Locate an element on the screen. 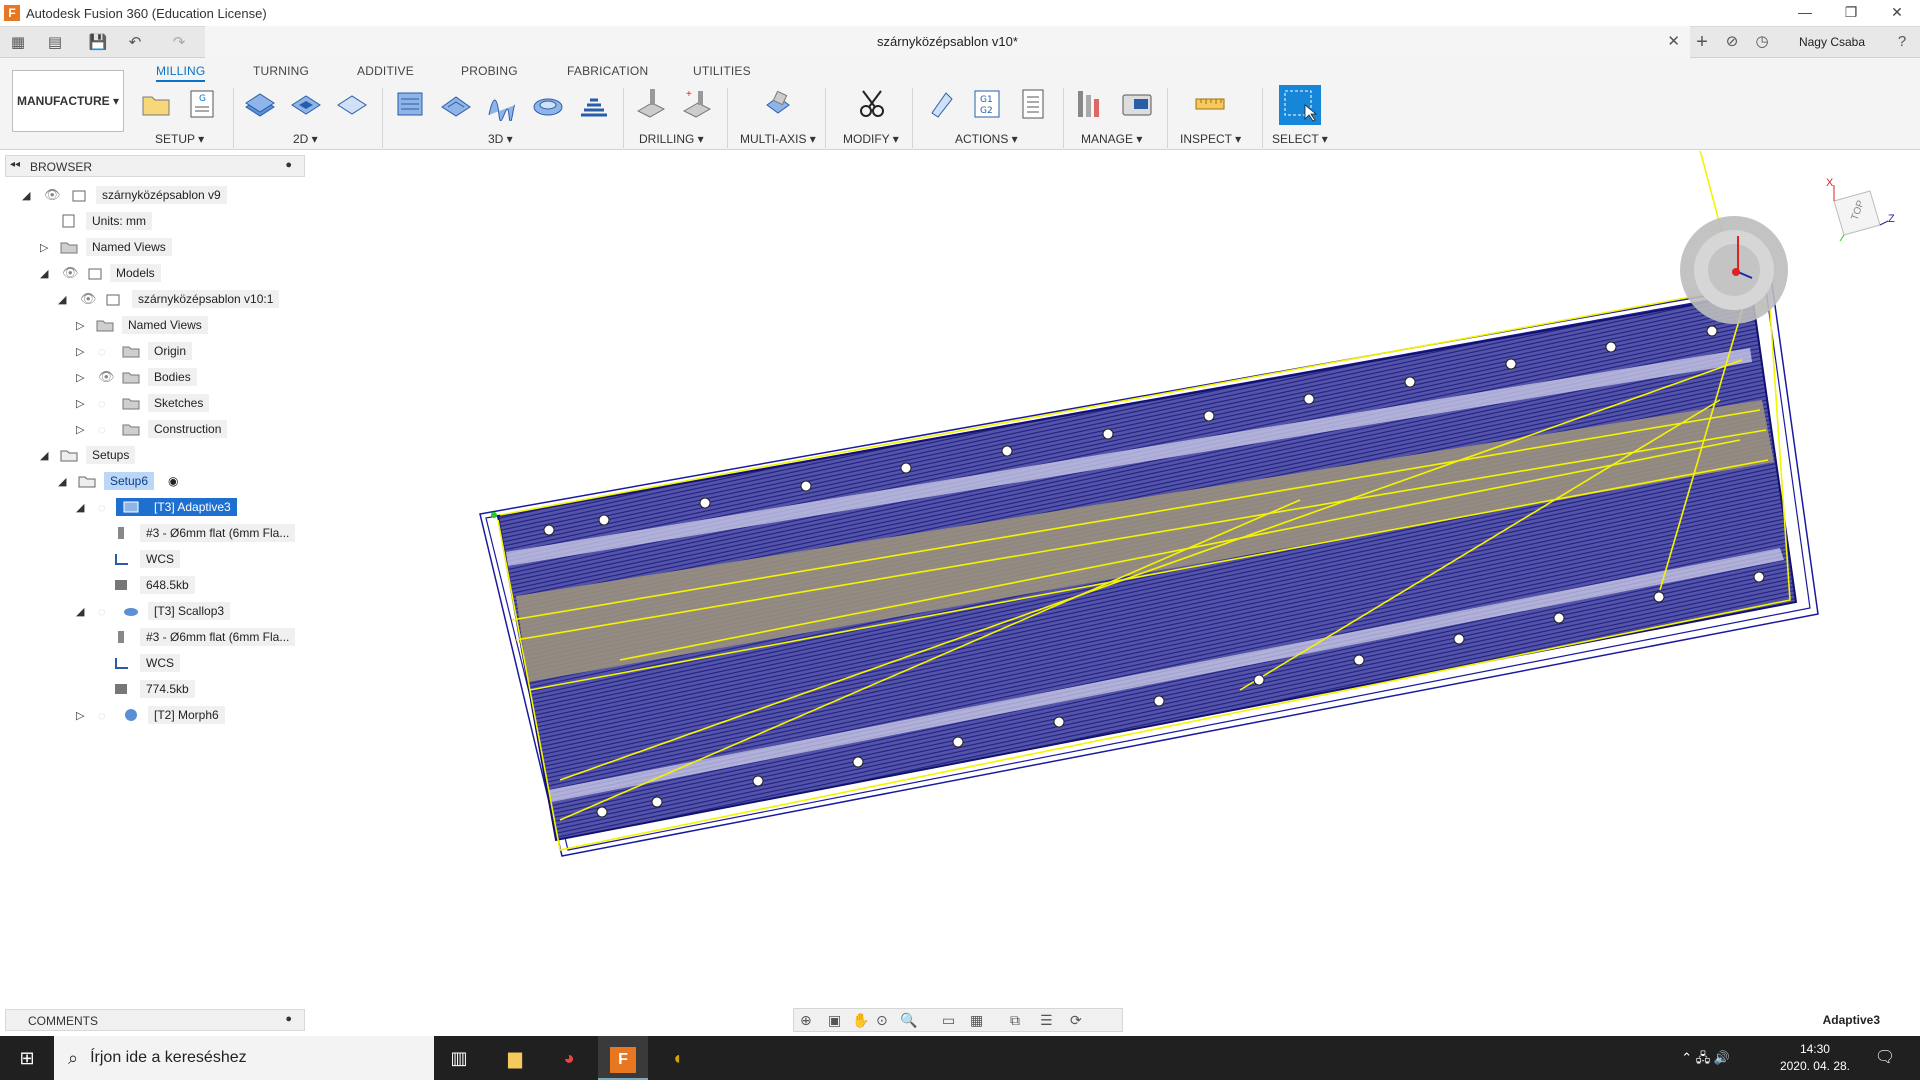 Image resolution: width=1920 pixels, height=1080 pixels. display-settings-icon: ▭ is located at coordinates (948, 1020).